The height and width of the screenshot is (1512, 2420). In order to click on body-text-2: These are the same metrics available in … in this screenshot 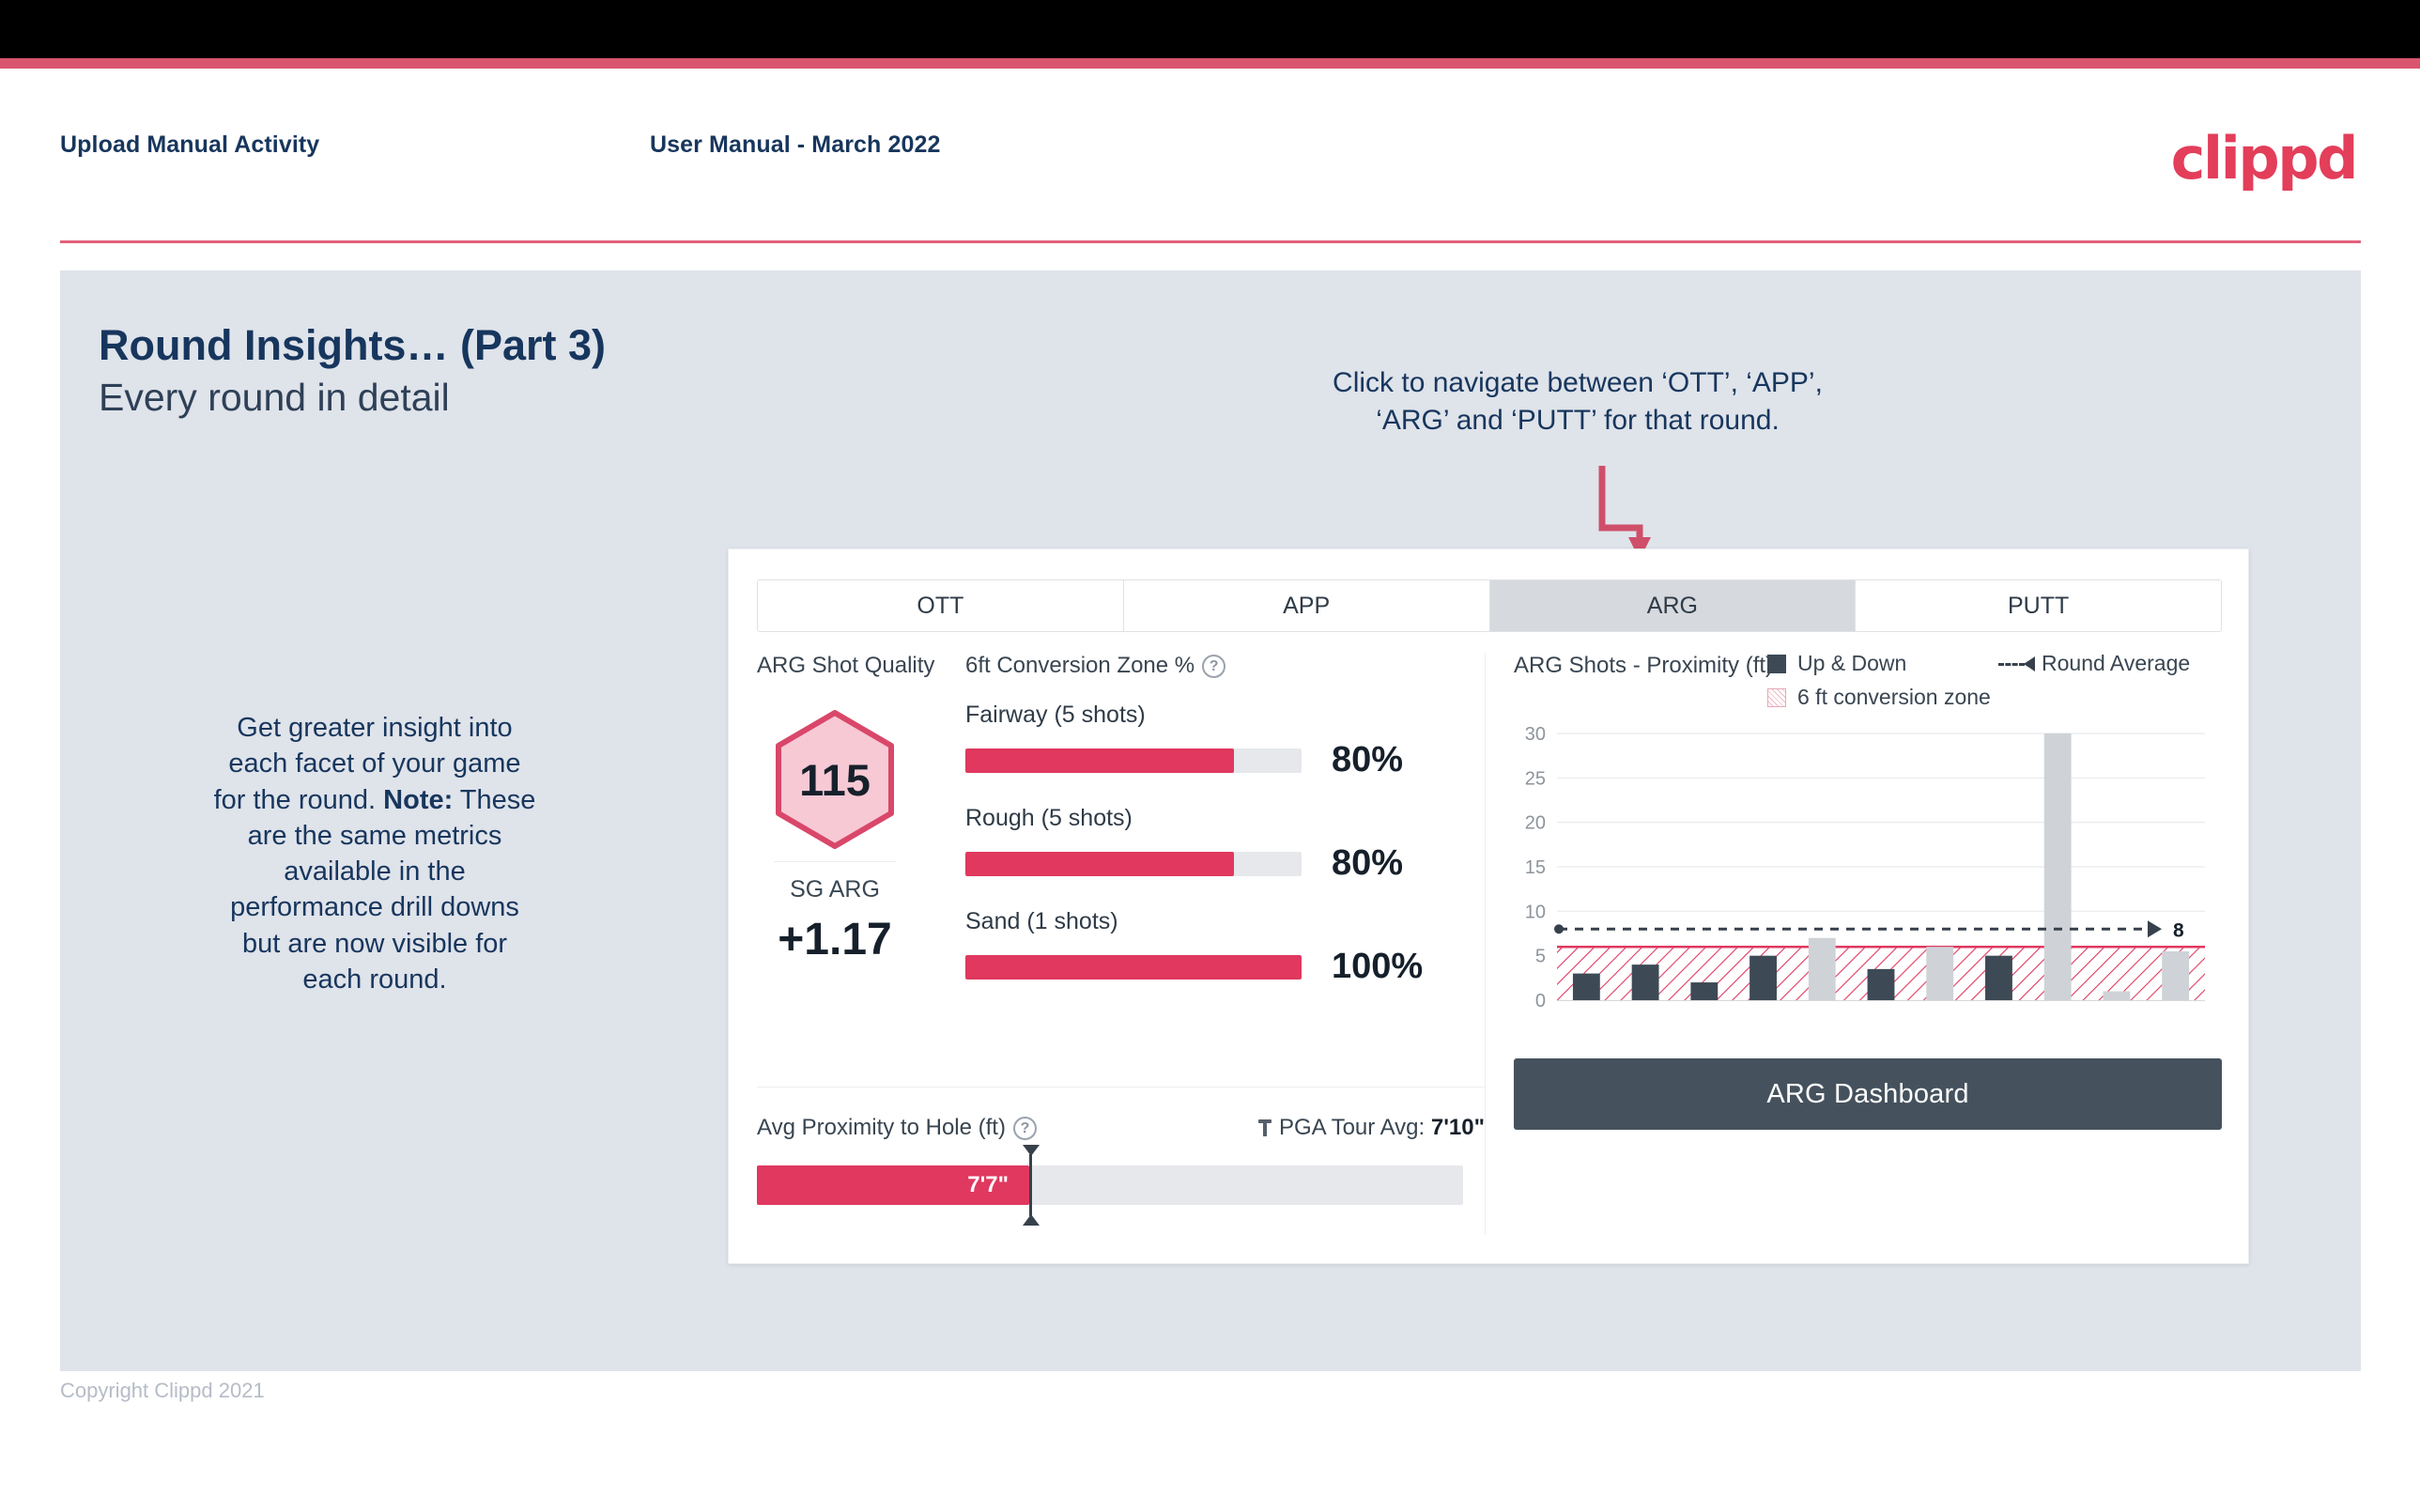, I will do `click(383, 890)`.